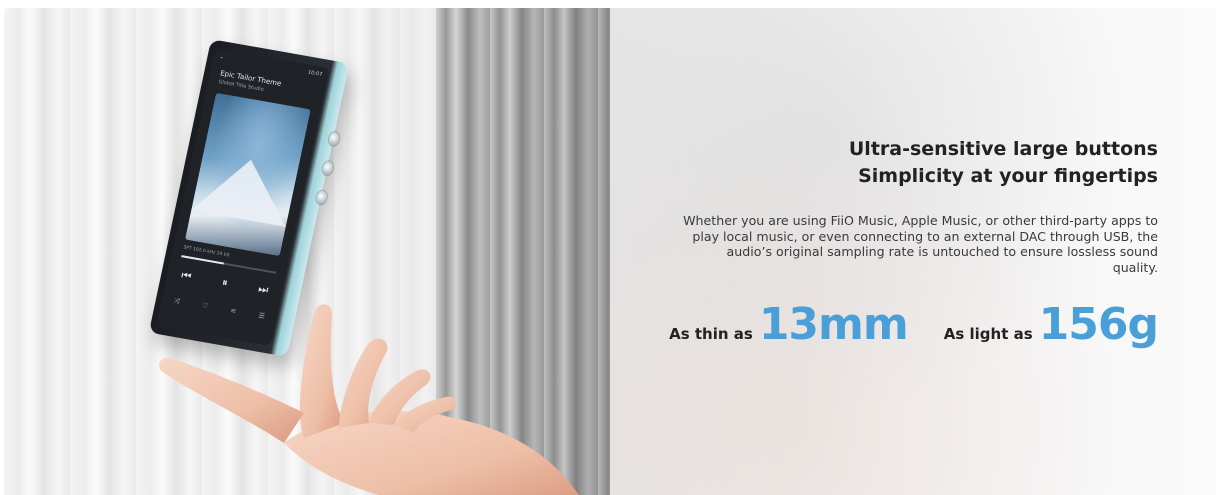 The image size is (1216, 495). I want to click on weight-stat: As light as 156g, so click(1051, 324).